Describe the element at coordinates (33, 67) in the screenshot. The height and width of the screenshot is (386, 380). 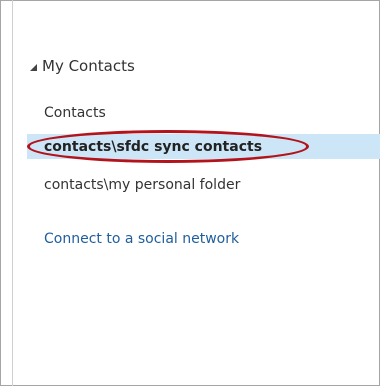
I see `collapse-triangle-icon` at that location.